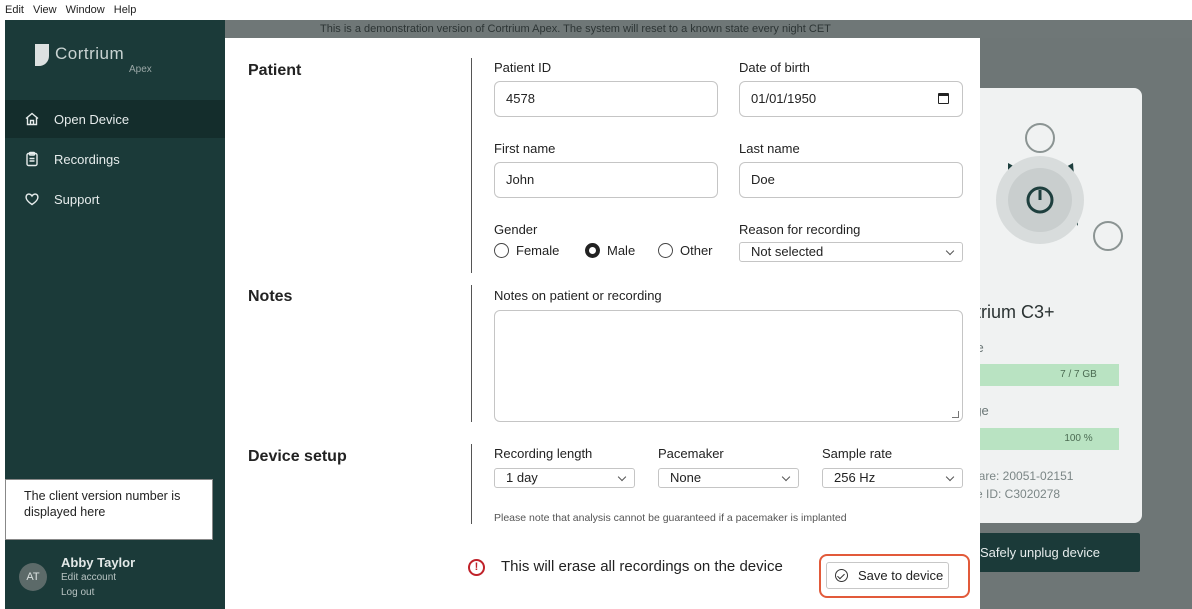 This screenshot has height=609, width=1192. I want to click on log-out-link: Log out, so click(77, 592).